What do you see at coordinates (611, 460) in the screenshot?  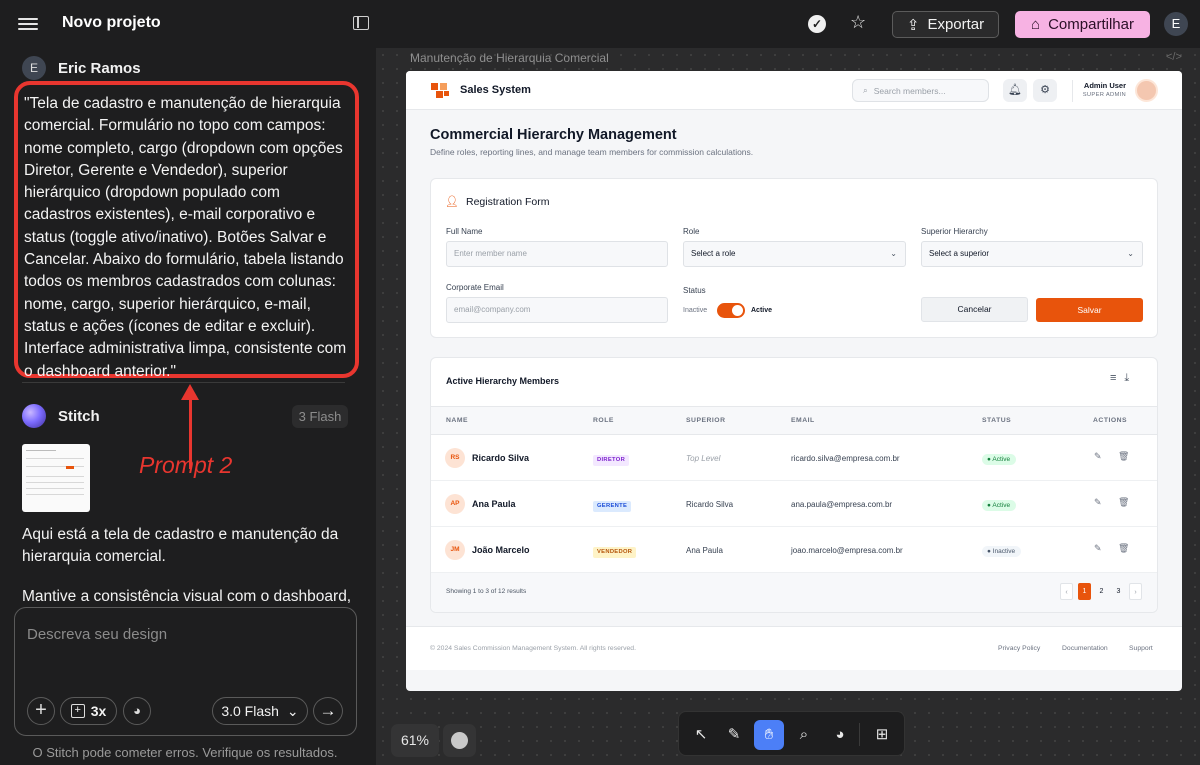 I see `role-badge: DIRETOR` at bounding box center [611, 460].